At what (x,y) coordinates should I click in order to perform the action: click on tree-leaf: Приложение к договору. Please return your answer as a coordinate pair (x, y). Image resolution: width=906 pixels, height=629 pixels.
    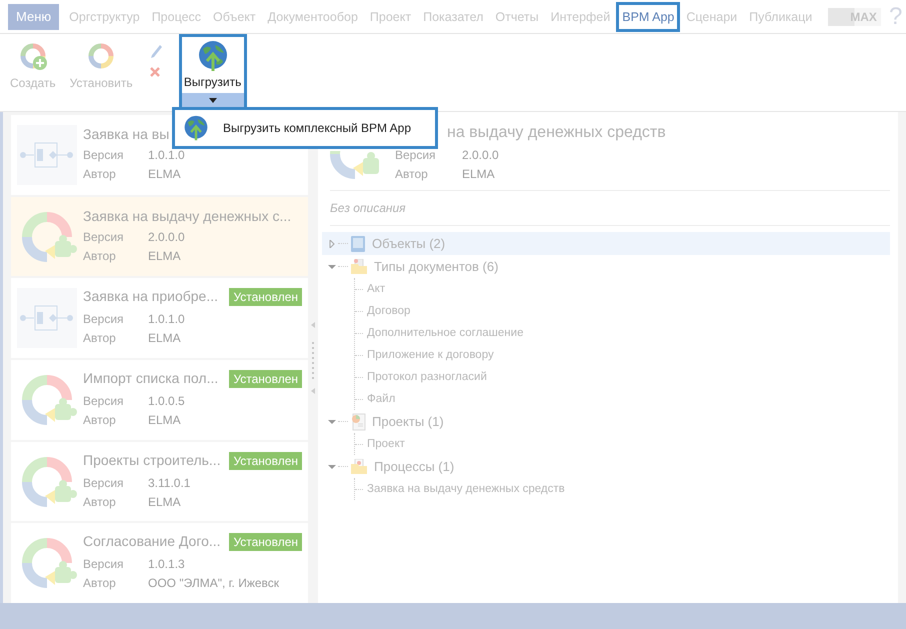
    Looking at the image, I should click on (622, 355).